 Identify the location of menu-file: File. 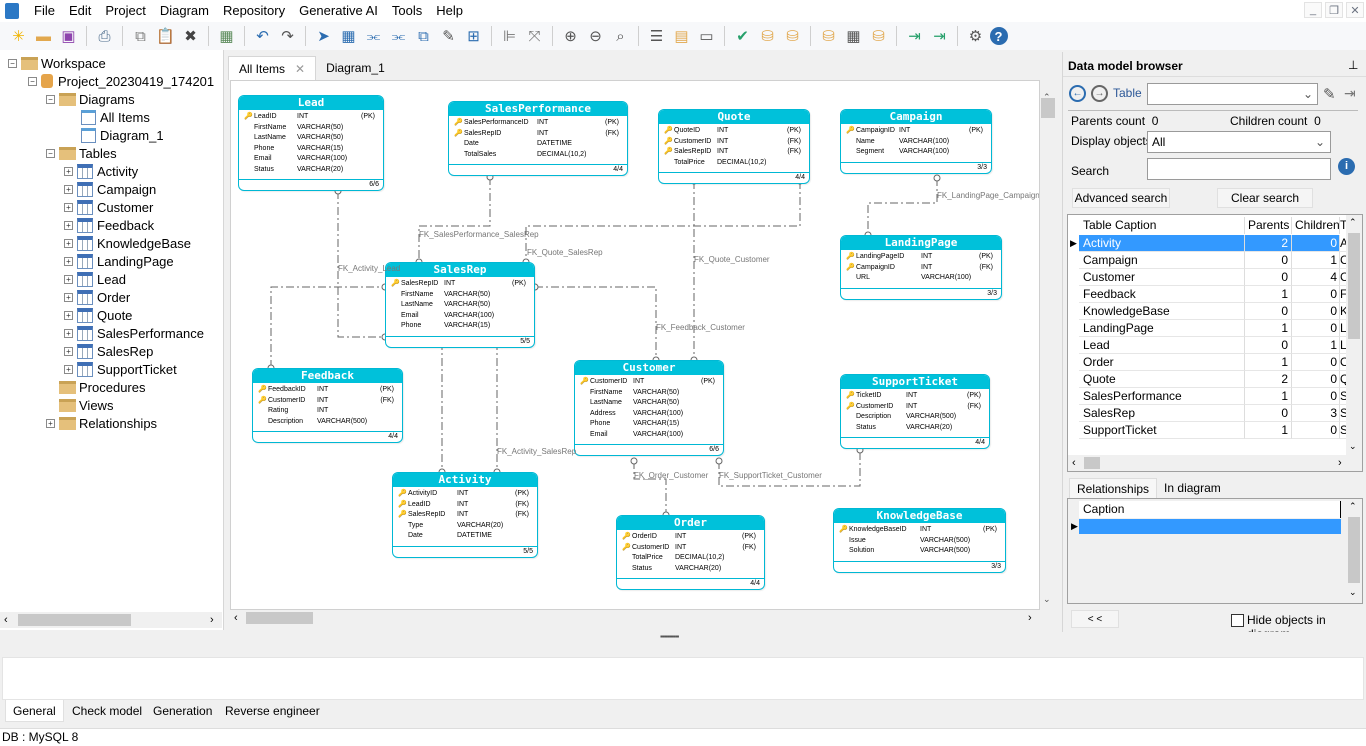
(44, 11).